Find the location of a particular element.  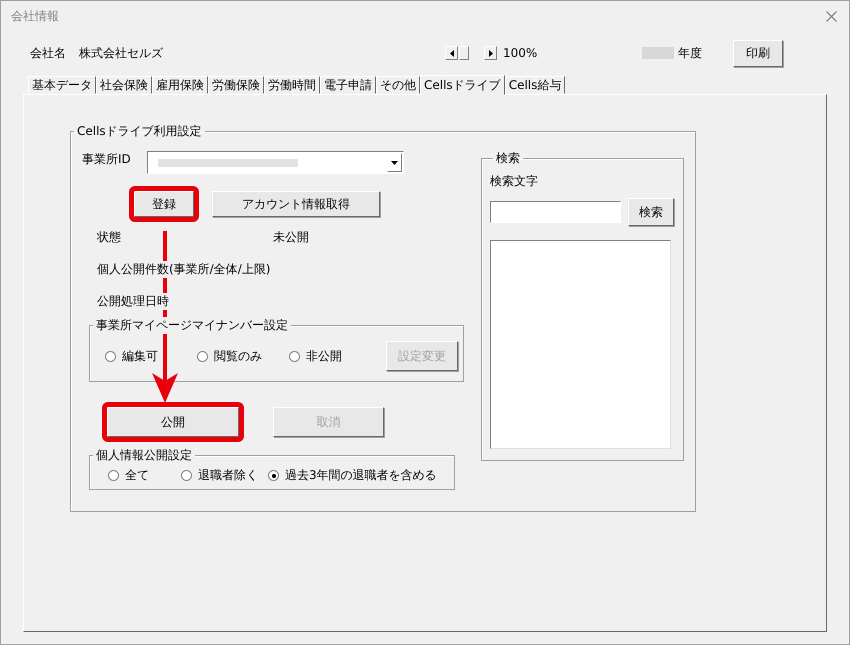

print-button: 印刷 is located at coordinates (758, 53).